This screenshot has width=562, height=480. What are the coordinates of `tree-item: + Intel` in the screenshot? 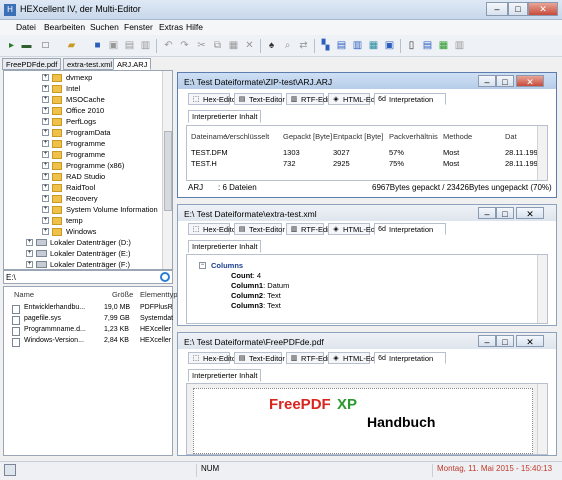 It's located at (84, 88).